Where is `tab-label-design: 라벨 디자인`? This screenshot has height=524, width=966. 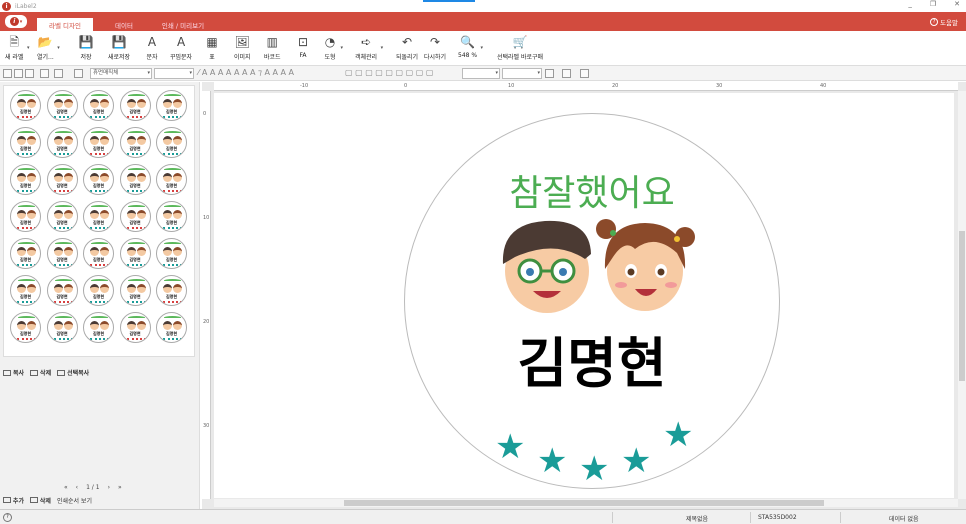 tab-label-design: 라벨 디자인 is located at coordinates (65, 24).